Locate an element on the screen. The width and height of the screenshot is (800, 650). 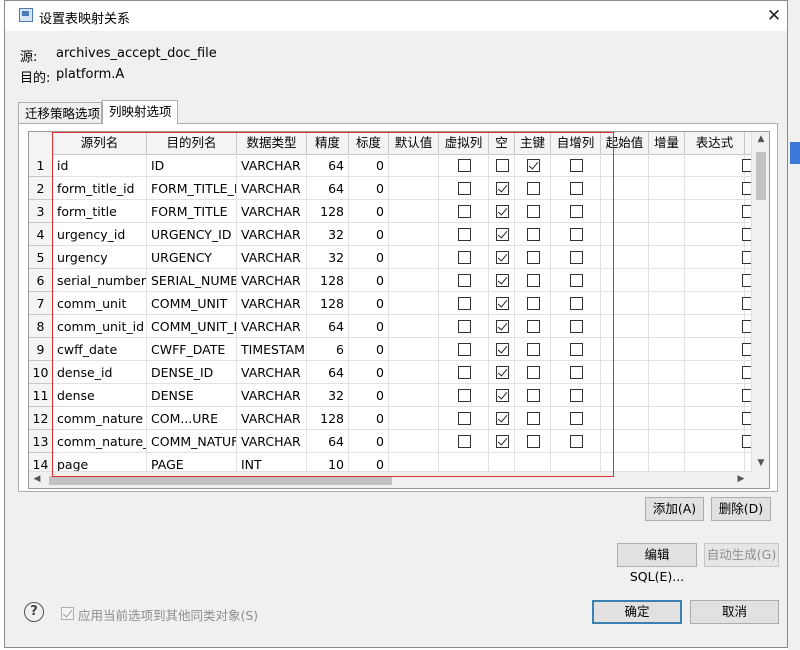
ok-button: 确定 is located at coordinates (637, 612).